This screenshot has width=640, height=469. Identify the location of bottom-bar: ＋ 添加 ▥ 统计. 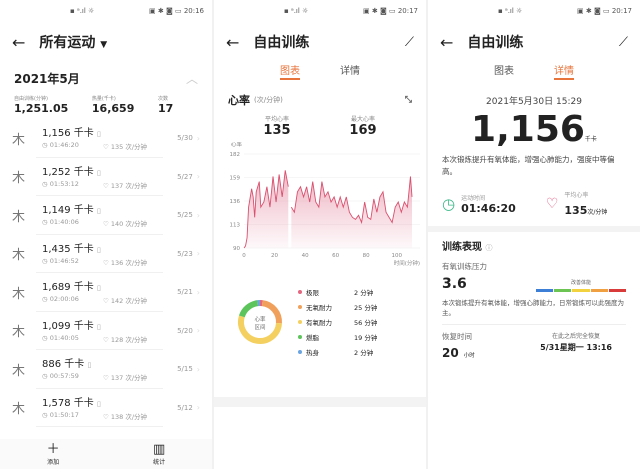
(106, 454).